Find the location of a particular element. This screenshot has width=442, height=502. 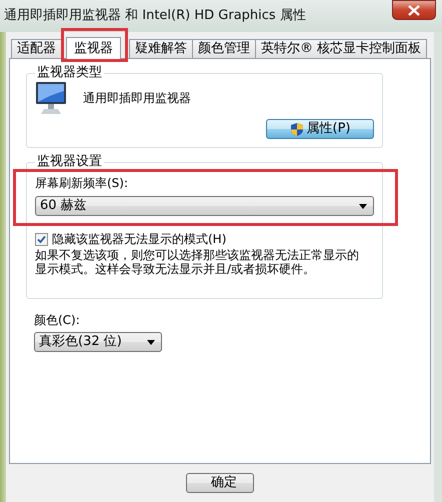

window-title: 通用即插即用监视器 和 Intel(R) HD Graphics 属性 is located at coordinates (155, 16).